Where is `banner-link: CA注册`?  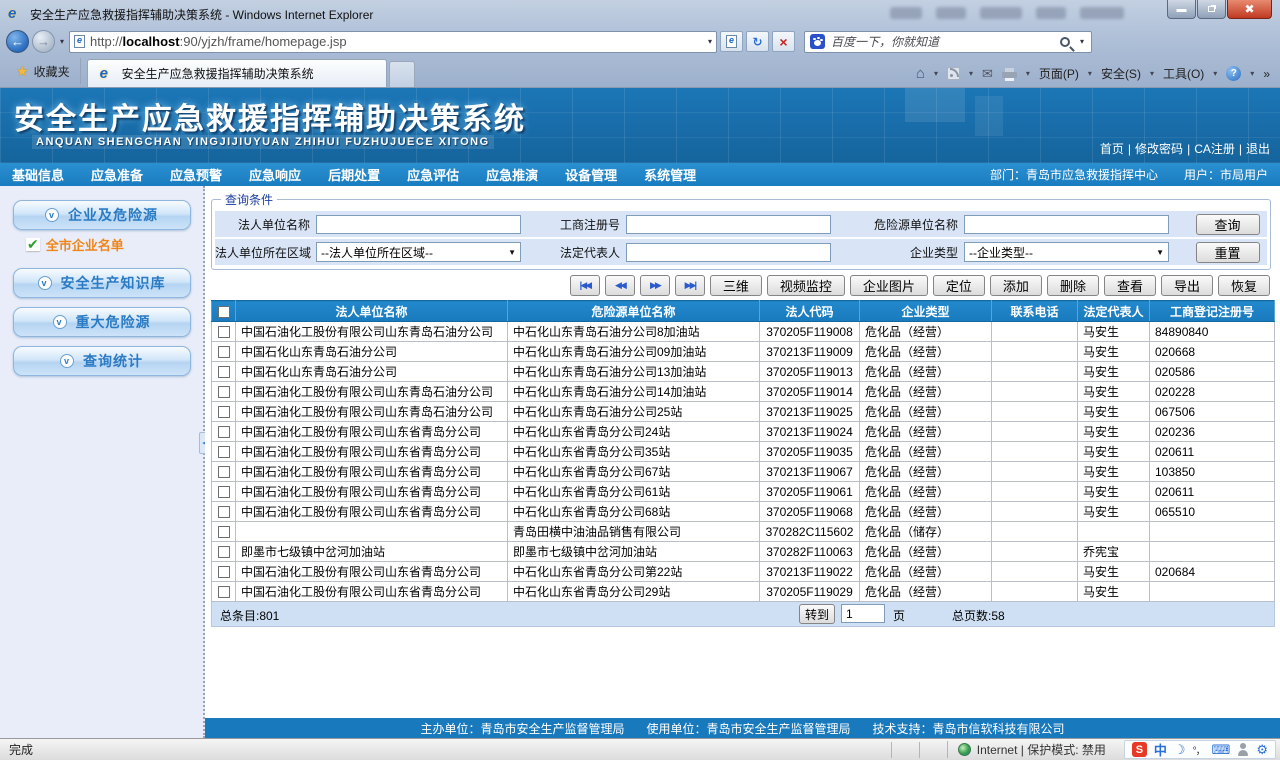 banner-link: CA注册 is located at coordinates (1214, 148).